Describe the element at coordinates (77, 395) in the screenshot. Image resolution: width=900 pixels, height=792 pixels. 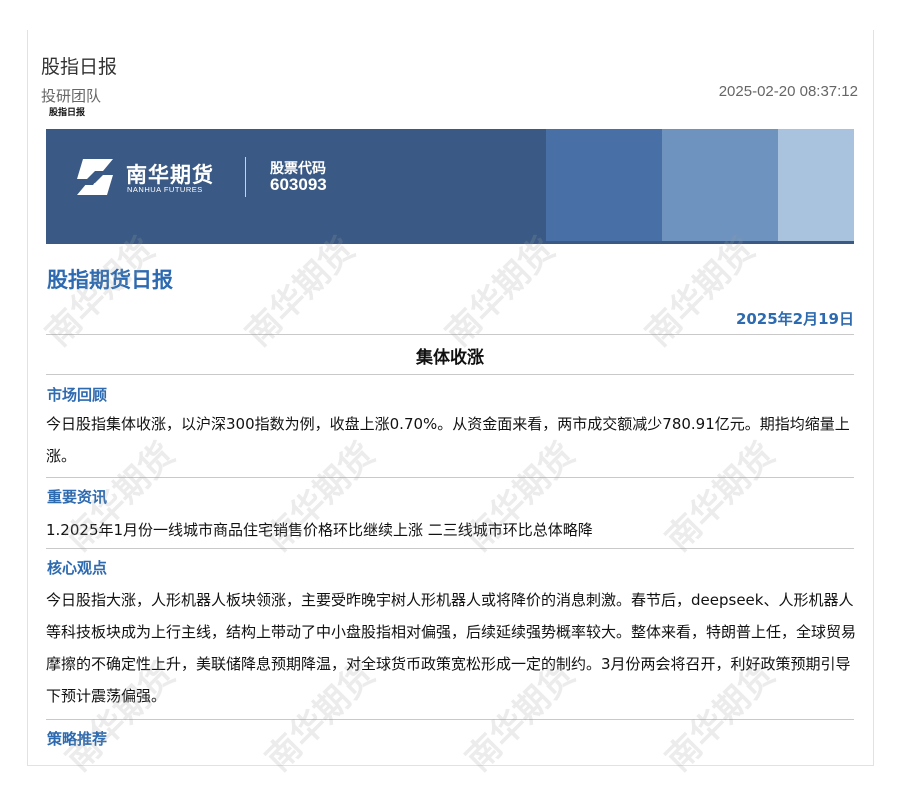
I see `section-heading-market-review: 市场回顾` at that location.